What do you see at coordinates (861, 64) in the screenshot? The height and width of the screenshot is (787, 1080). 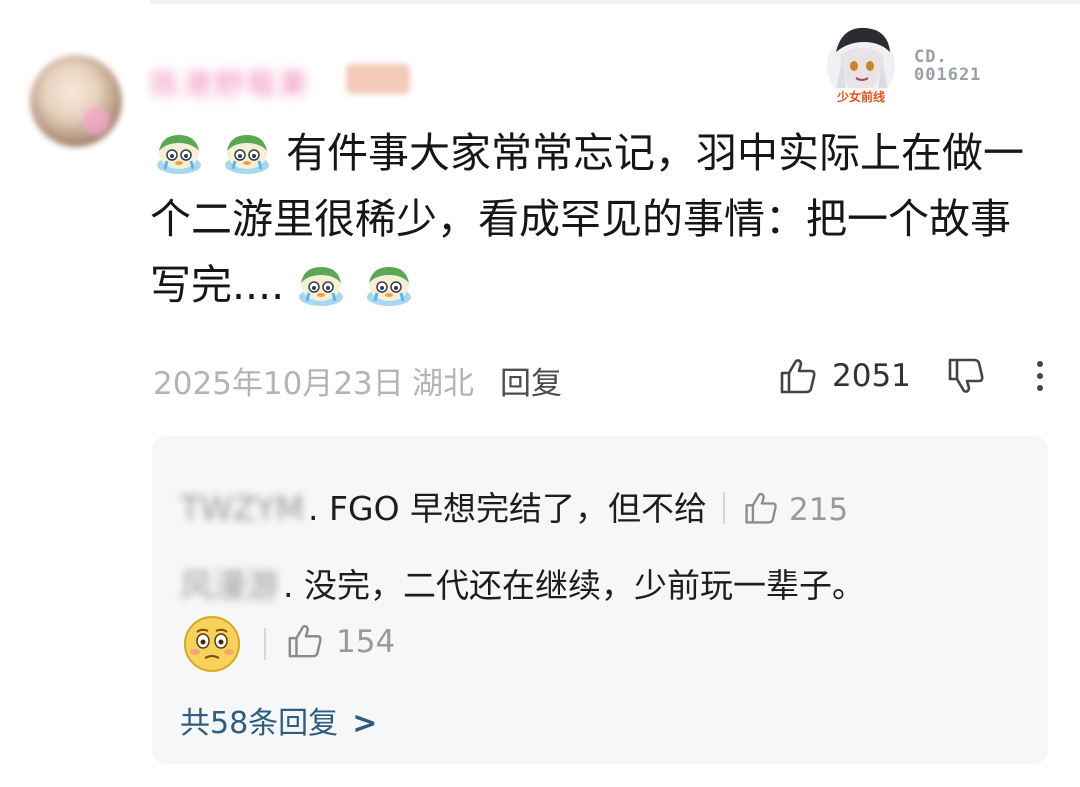 I see `fan-badge-icon: 少女前线` at bounding box center [861, 64].